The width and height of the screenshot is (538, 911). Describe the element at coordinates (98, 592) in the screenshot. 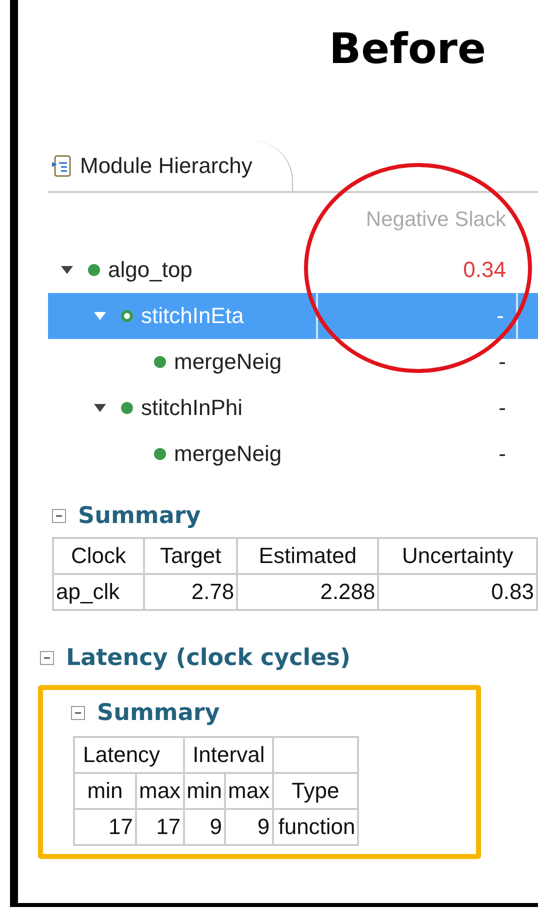

I see `table-cell: ap_clk` at that location.